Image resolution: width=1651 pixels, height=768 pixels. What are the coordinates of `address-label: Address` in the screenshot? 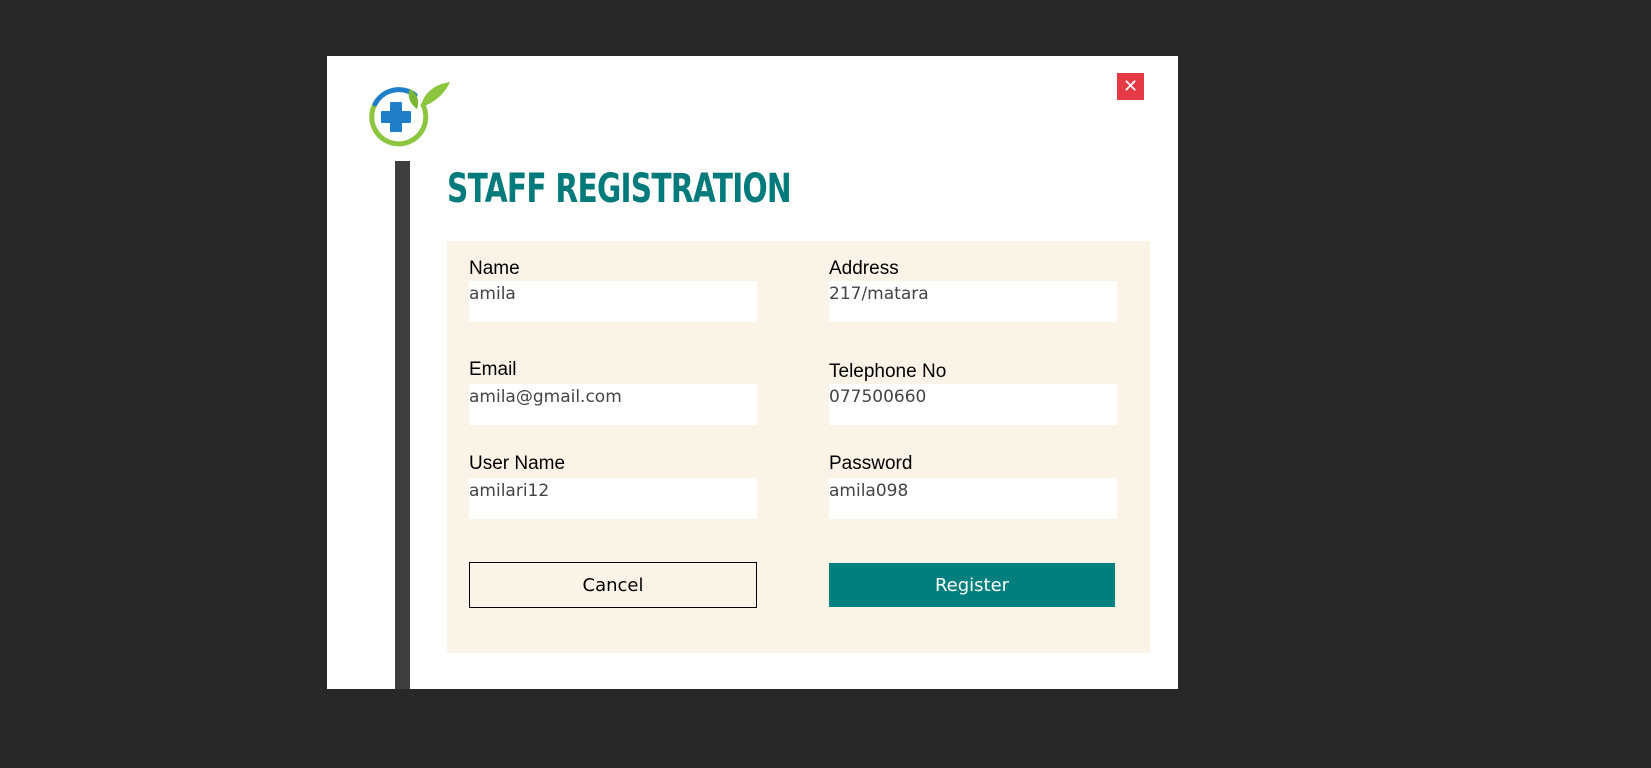 It's located at (864, 268).